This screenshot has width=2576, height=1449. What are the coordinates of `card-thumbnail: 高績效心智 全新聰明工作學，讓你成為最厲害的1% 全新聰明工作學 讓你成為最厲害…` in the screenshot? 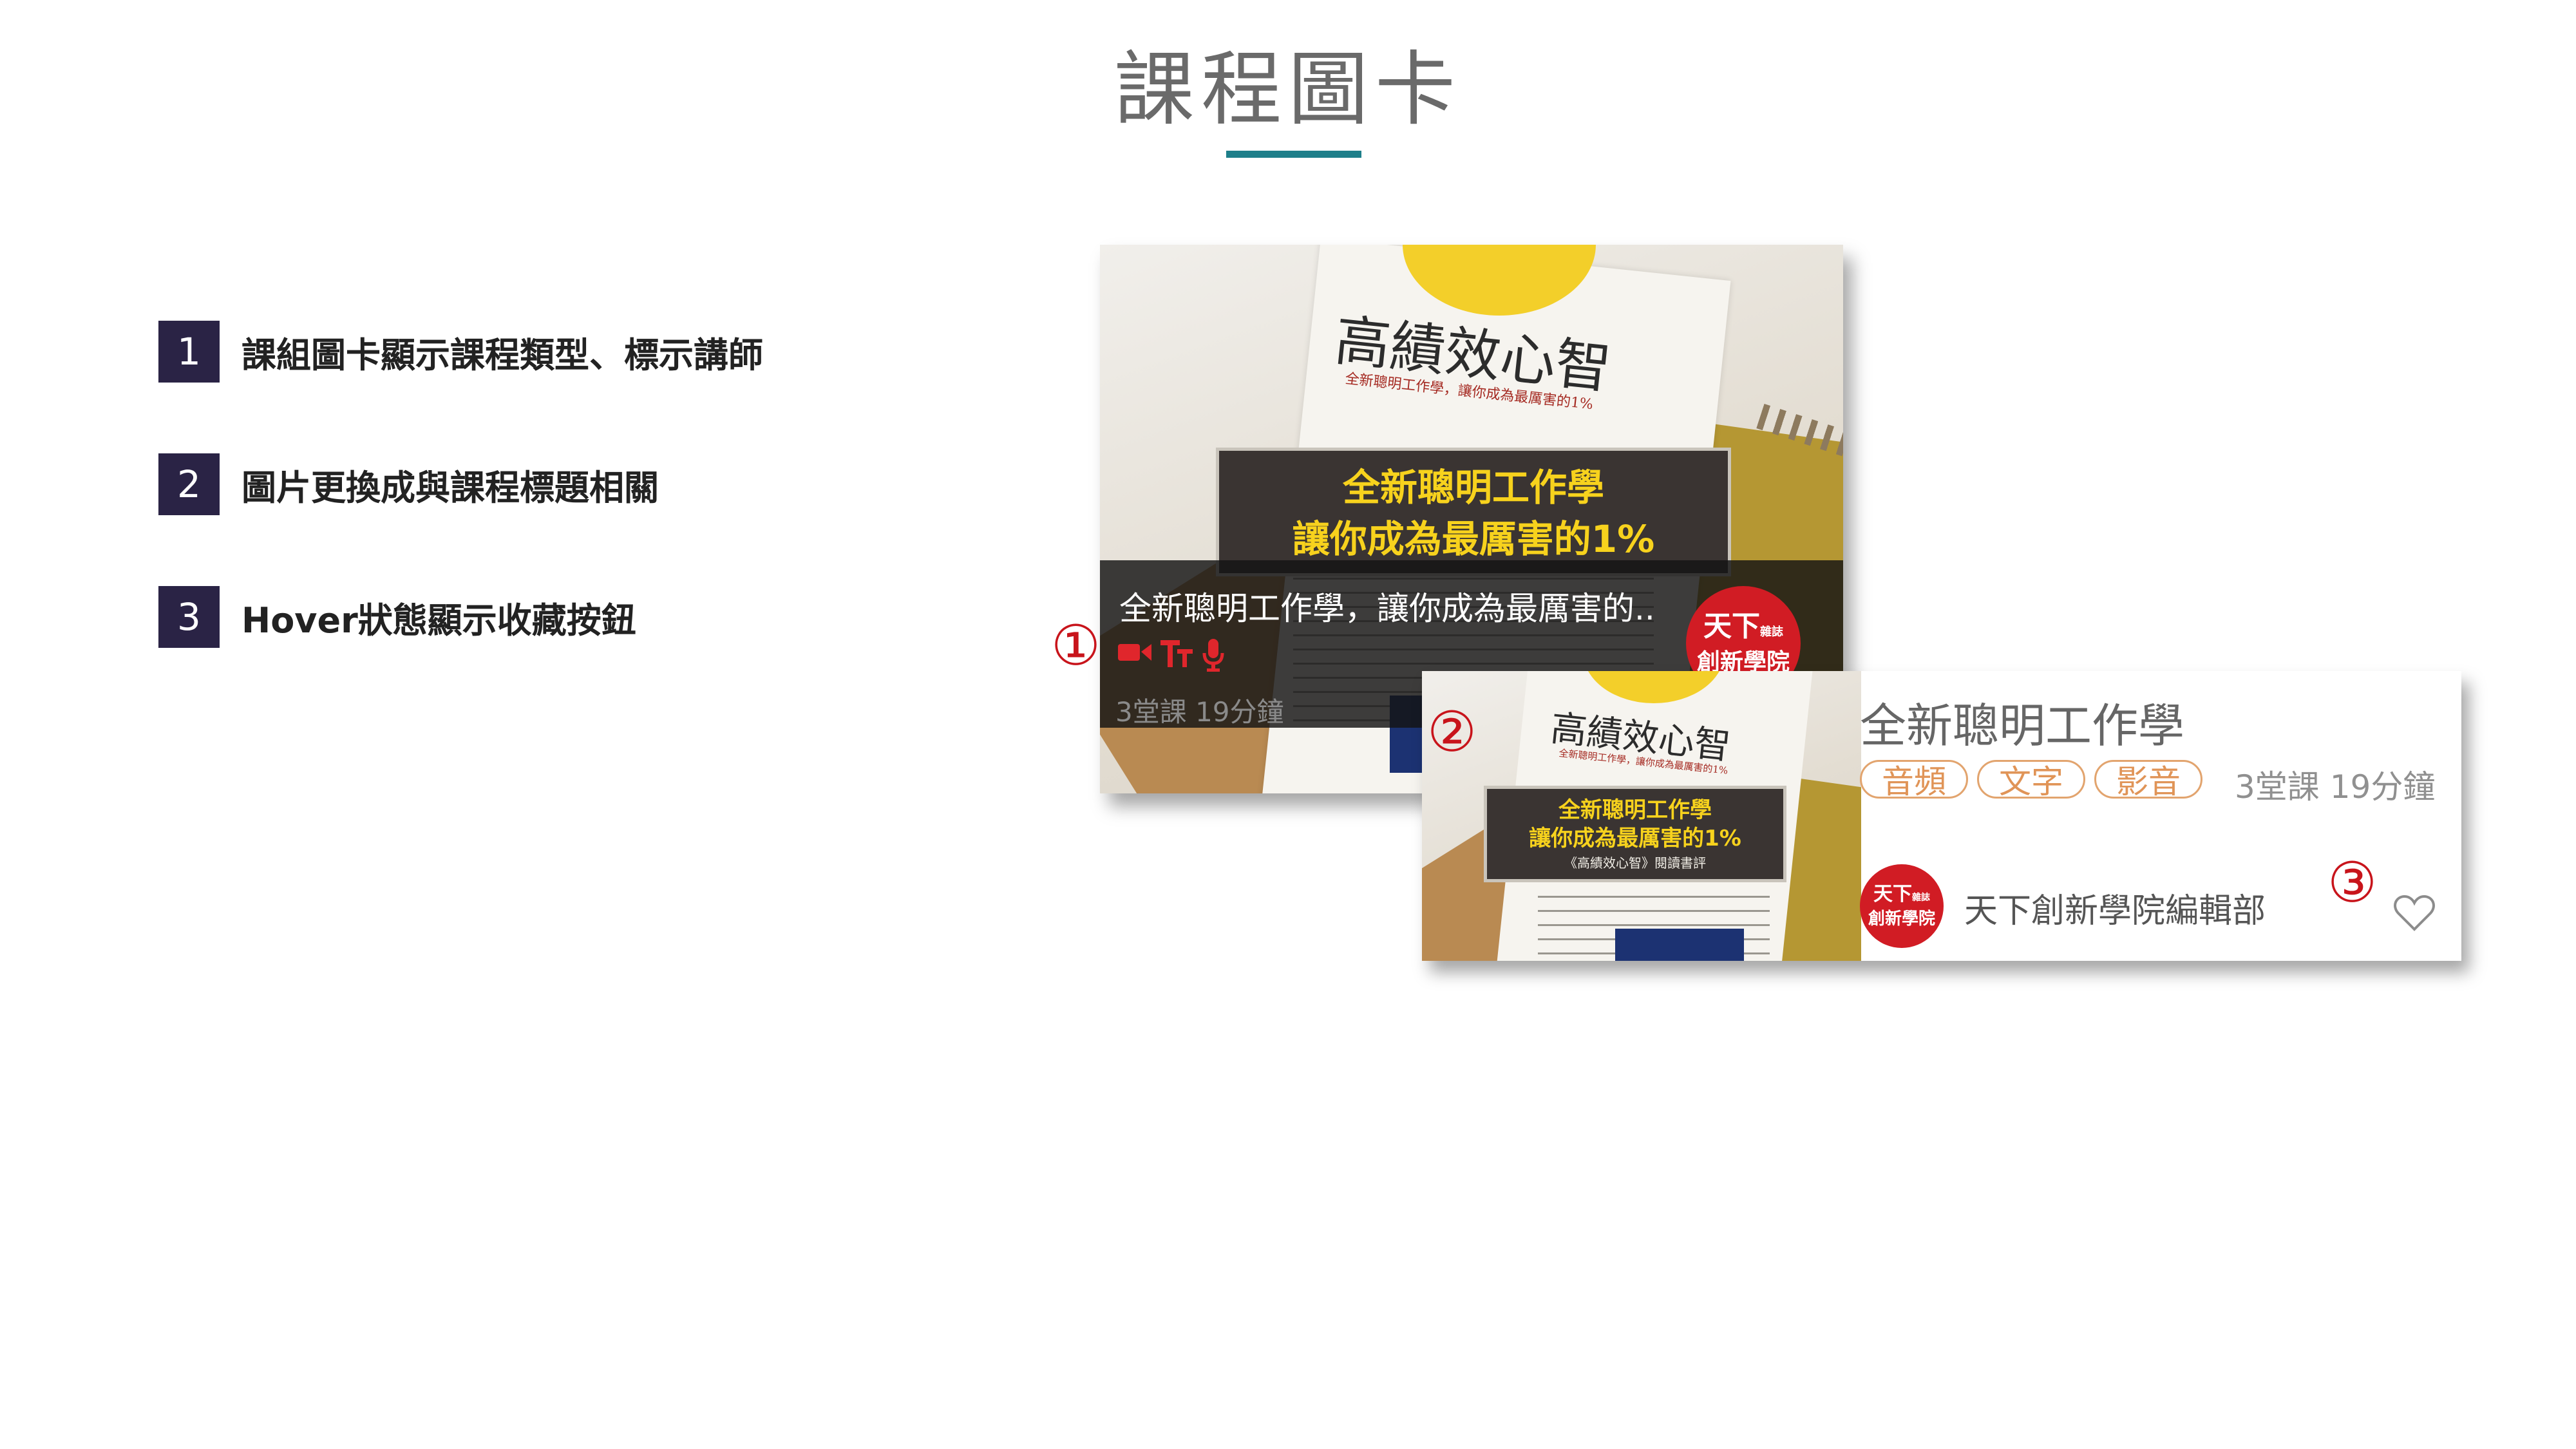 It's located at (1642, 816).